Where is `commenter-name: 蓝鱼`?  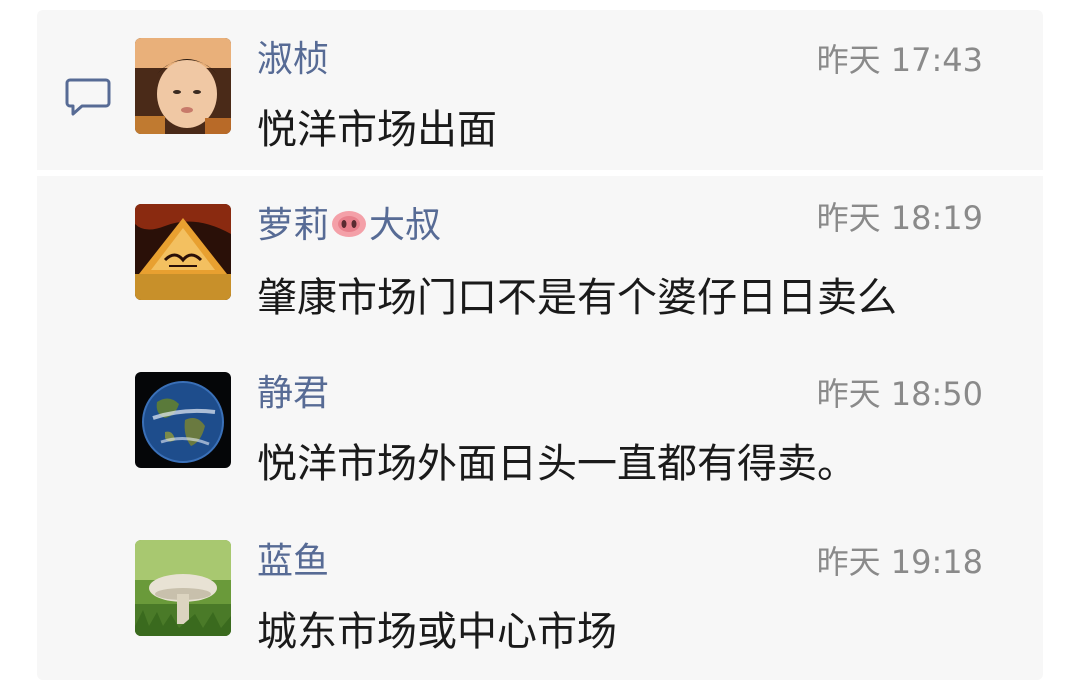 commenter-name: 蓝鱼 is located at coordinates (293, 562).